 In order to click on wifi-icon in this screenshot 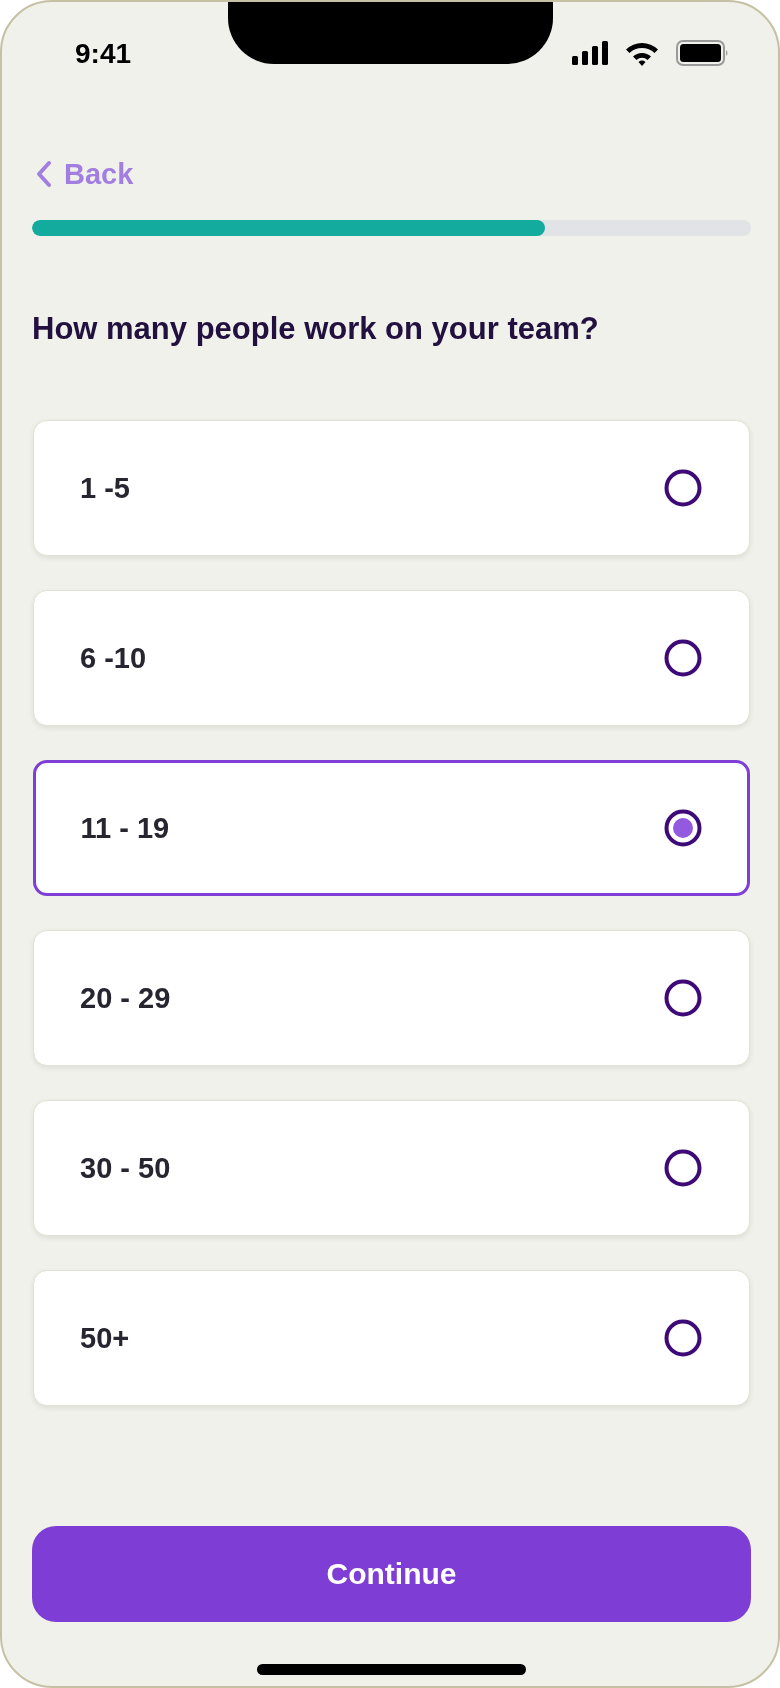, I will do `click(642, 53)`.